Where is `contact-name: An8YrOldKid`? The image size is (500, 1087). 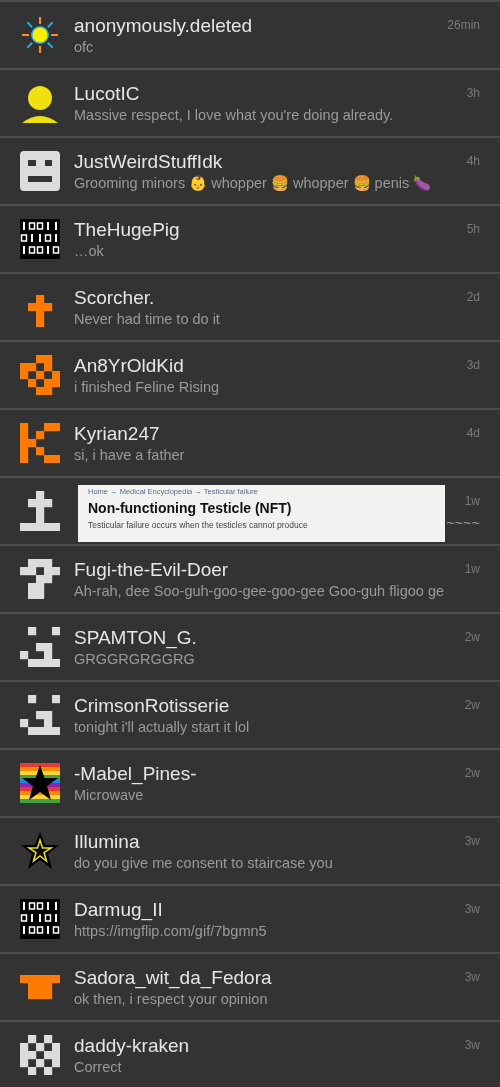 contact-name: An8YrOldKid is located at coordinates (129, 366).